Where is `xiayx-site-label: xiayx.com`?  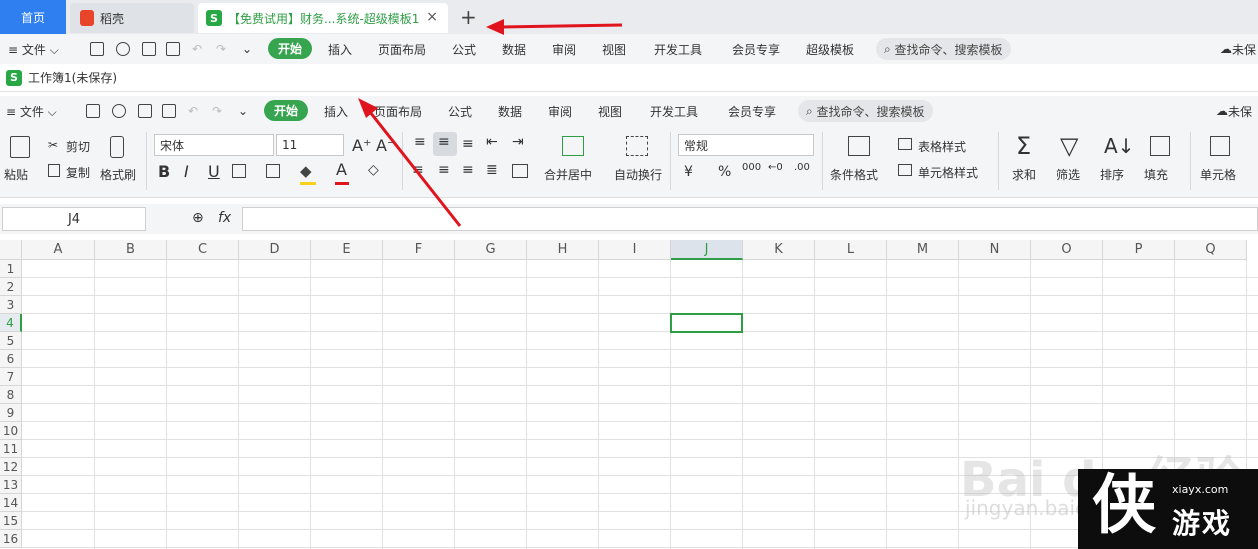
xiayx-site-label: xiayx.com is located at coordinates (1200, 489).